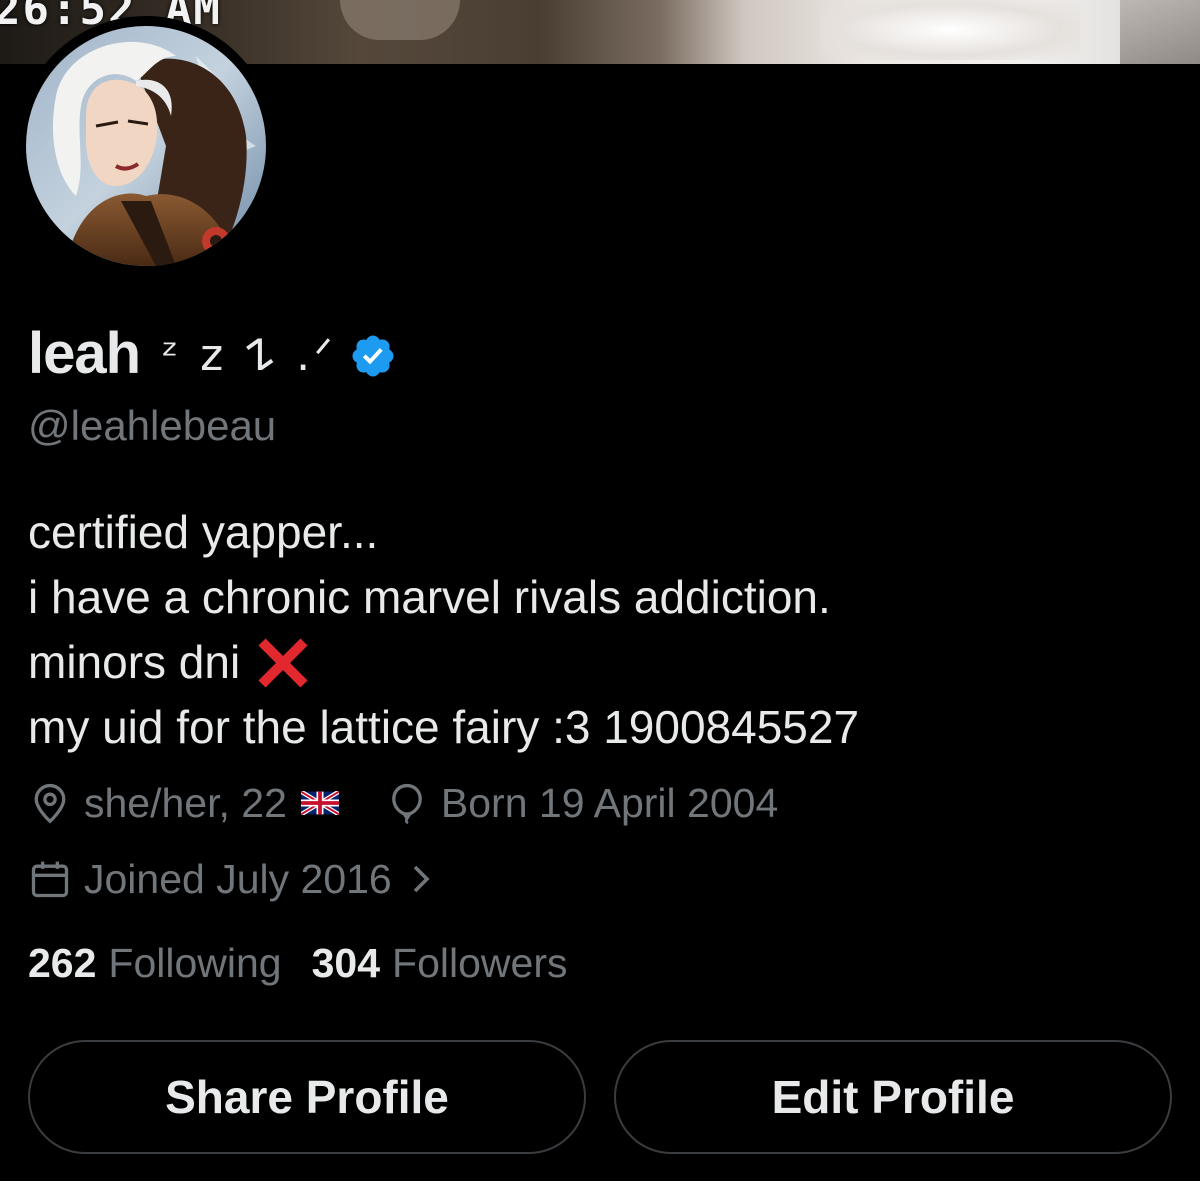 The image size is (1200, 1181). I want to click on joined-text: Joined July 2016, so click(238, 878).